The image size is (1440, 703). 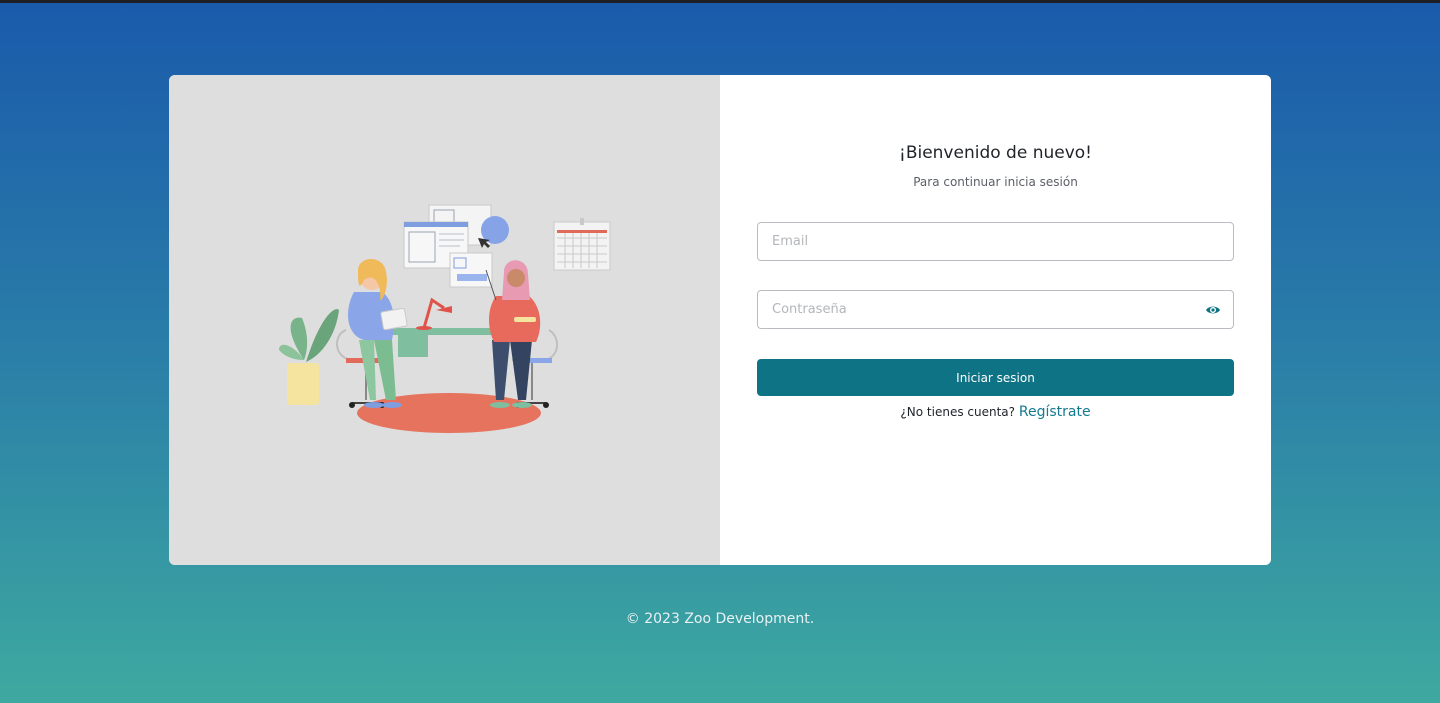 I want to click on email-field, so click(x=995, y=241).